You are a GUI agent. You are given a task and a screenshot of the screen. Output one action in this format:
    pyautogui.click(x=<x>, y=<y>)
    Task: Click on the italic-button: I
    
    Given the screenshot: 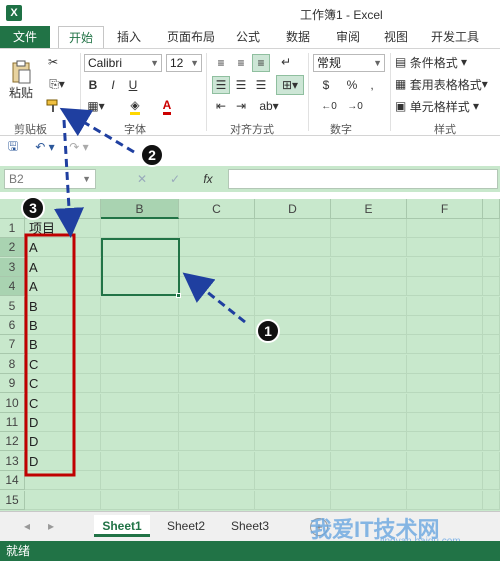 What is the action you would take?
    pyautogui.click(x=113, y=85)
    